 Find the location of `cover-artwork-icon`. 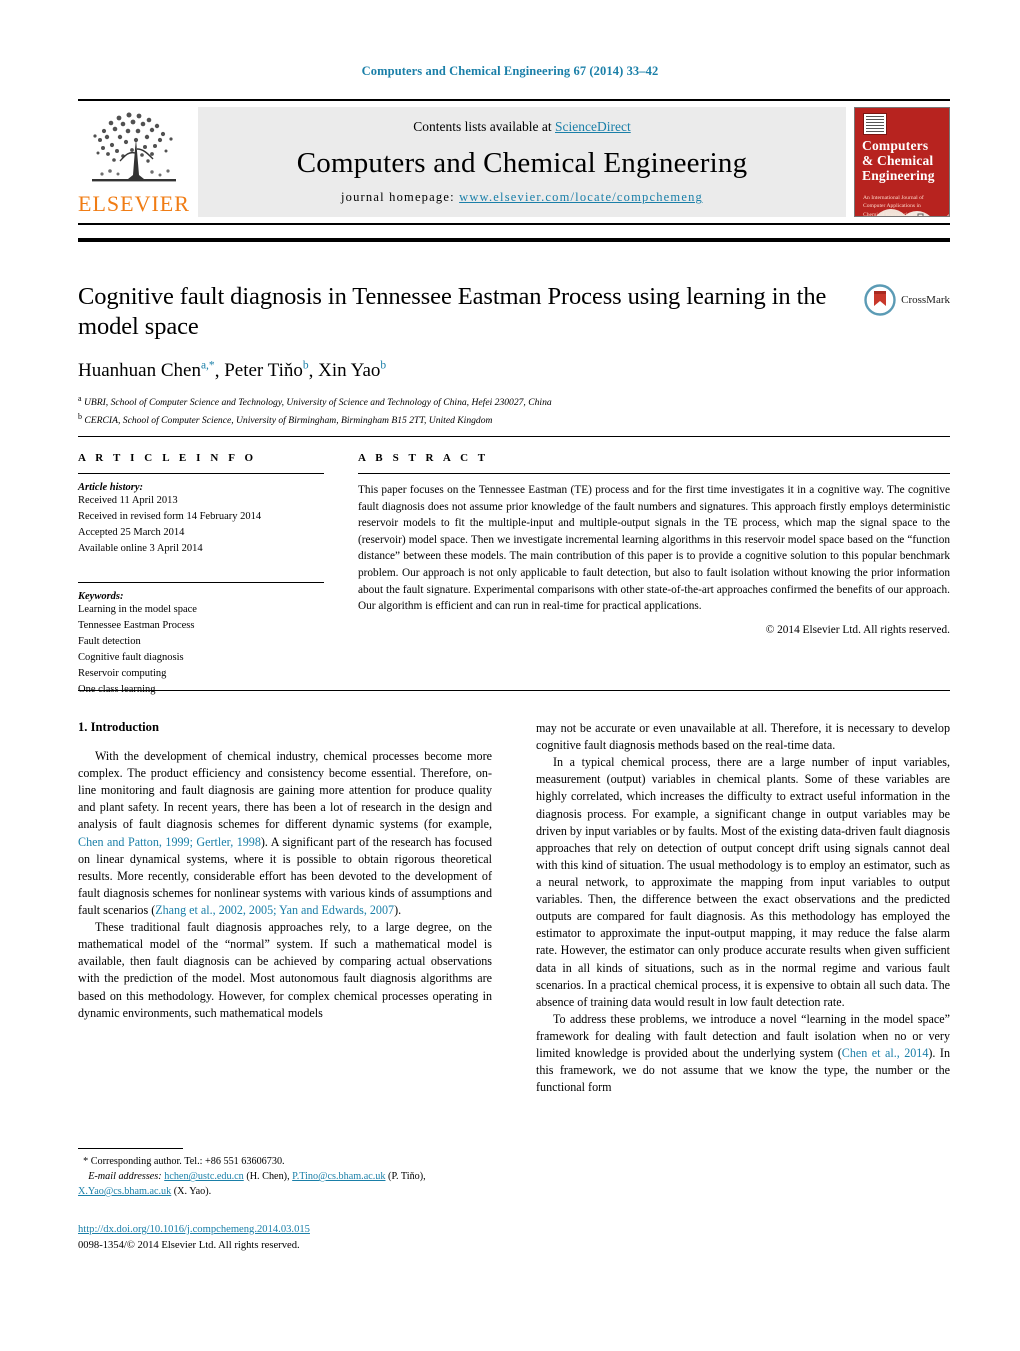

cover-artwork-icon is located at coordinates (903, 212).